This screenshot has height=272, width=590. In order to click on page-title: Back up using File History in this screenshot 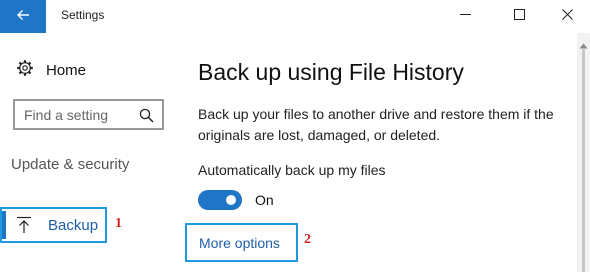, I will do `click(331, 72)`.